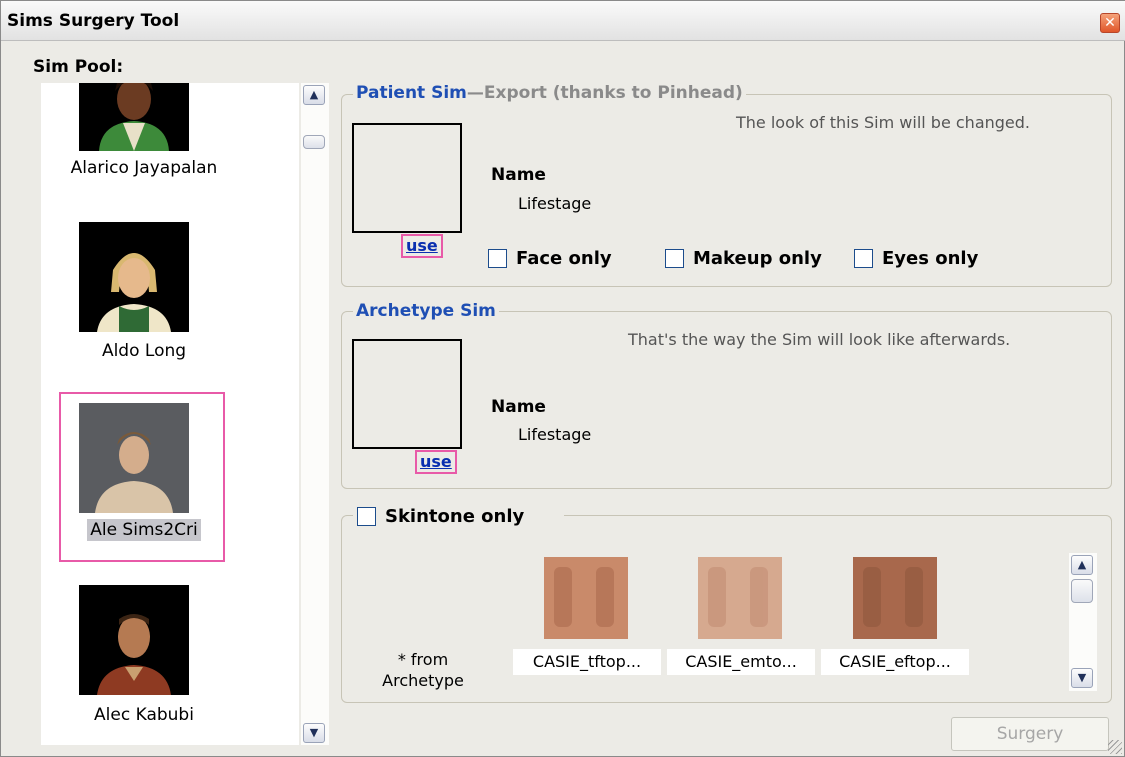 This screenshot has height=757, width=1125. Describe the element at coordinates (1030, 734) in the screenshot. I see `surgery-button: Surgery` at that location.